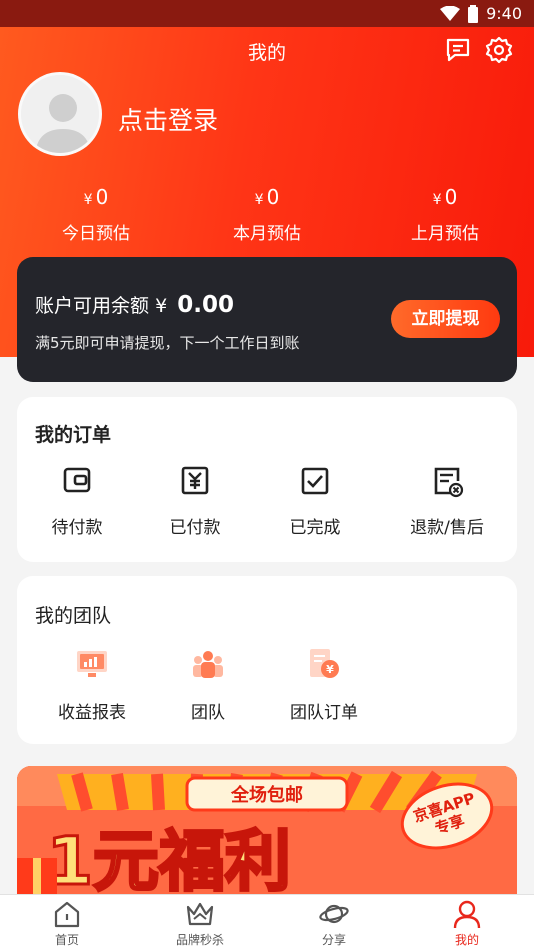 The height and width of the screenshot is (949, 534). Describe the element at coordinates (449, 482) in the screenshot. I see `refund-icon` at that location.